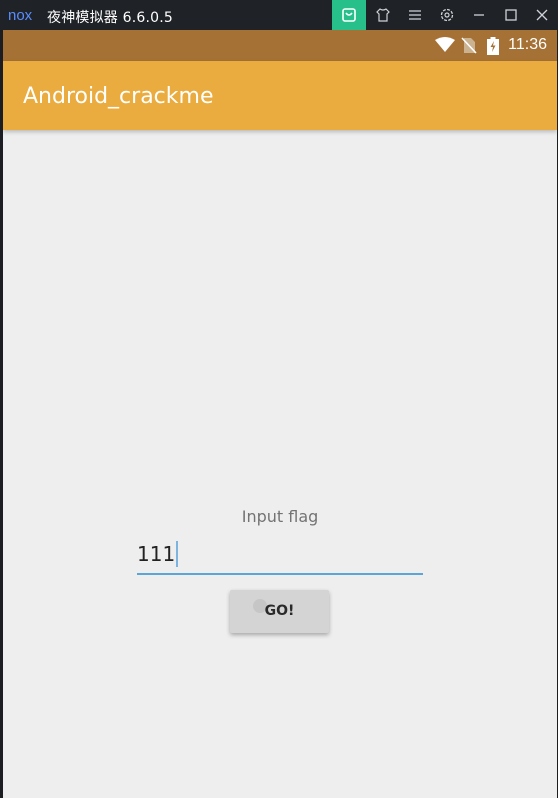 The width and height of the screenshot is (558, 798). I want to click on status-time: 11:36, so click(527, 44).